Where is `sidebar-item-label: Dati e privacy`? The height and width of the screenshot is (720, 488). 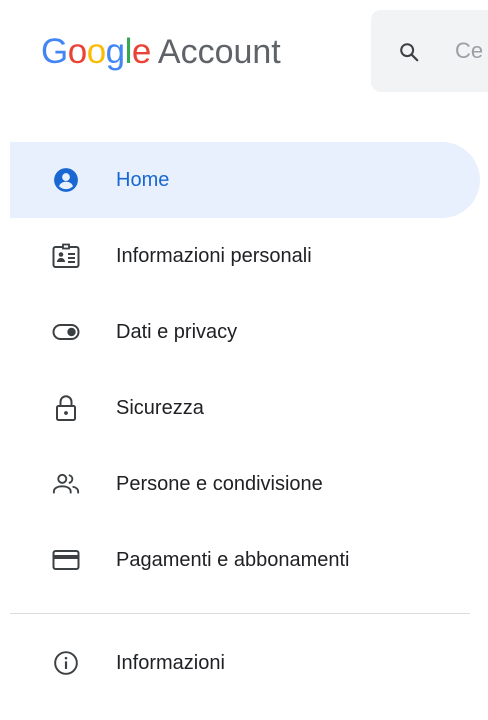
sidebar-item-label: Dati e privacy is located at coordinates (177, 331).